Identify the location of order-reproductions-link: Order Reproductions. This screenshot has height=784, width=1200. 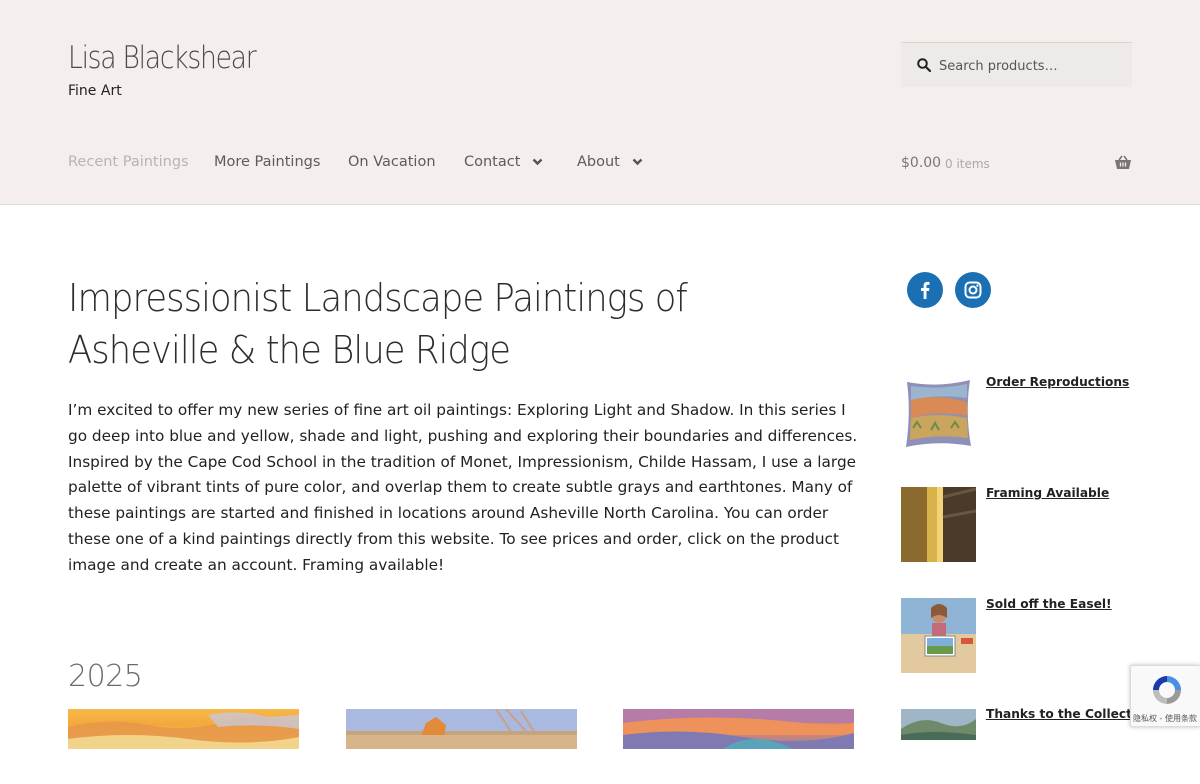
(1057, 382).